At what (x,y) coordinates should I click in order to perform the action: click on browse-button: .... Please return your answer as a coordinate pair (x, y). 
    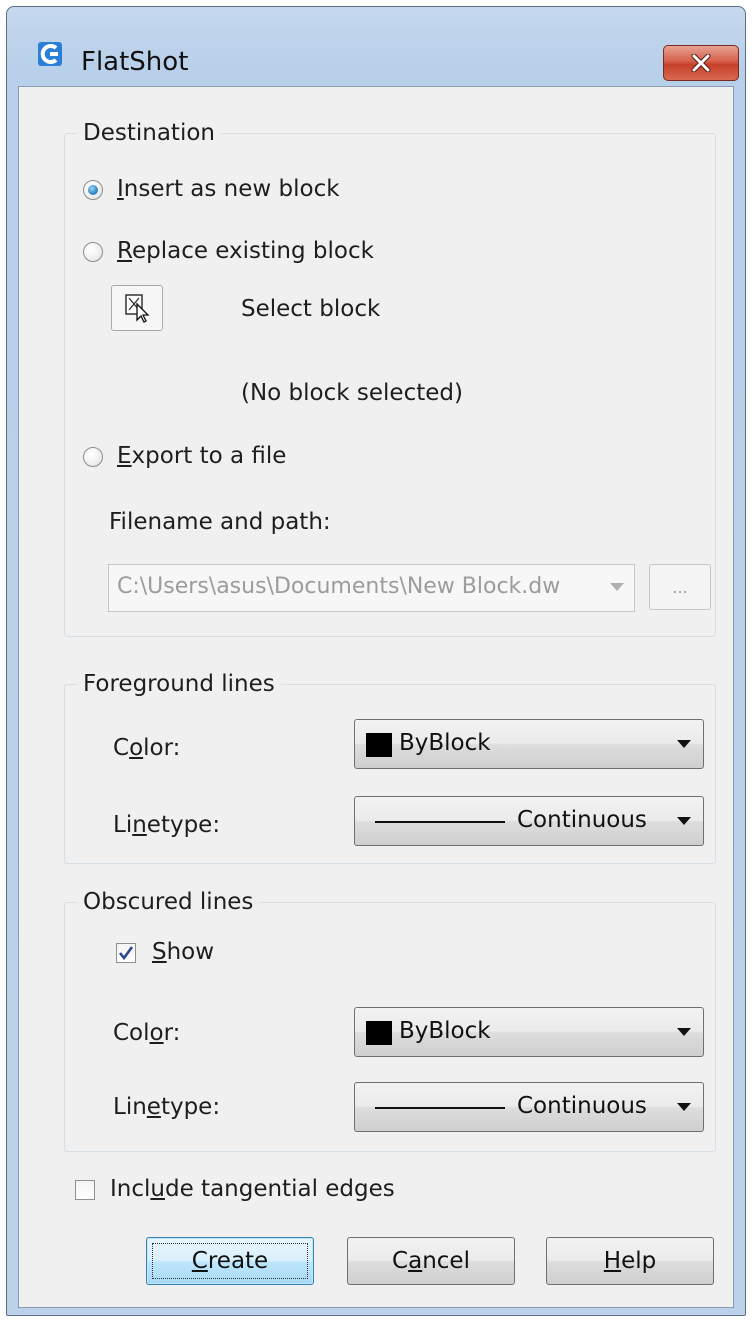
    Looking at the image, I should click on (680, 587).